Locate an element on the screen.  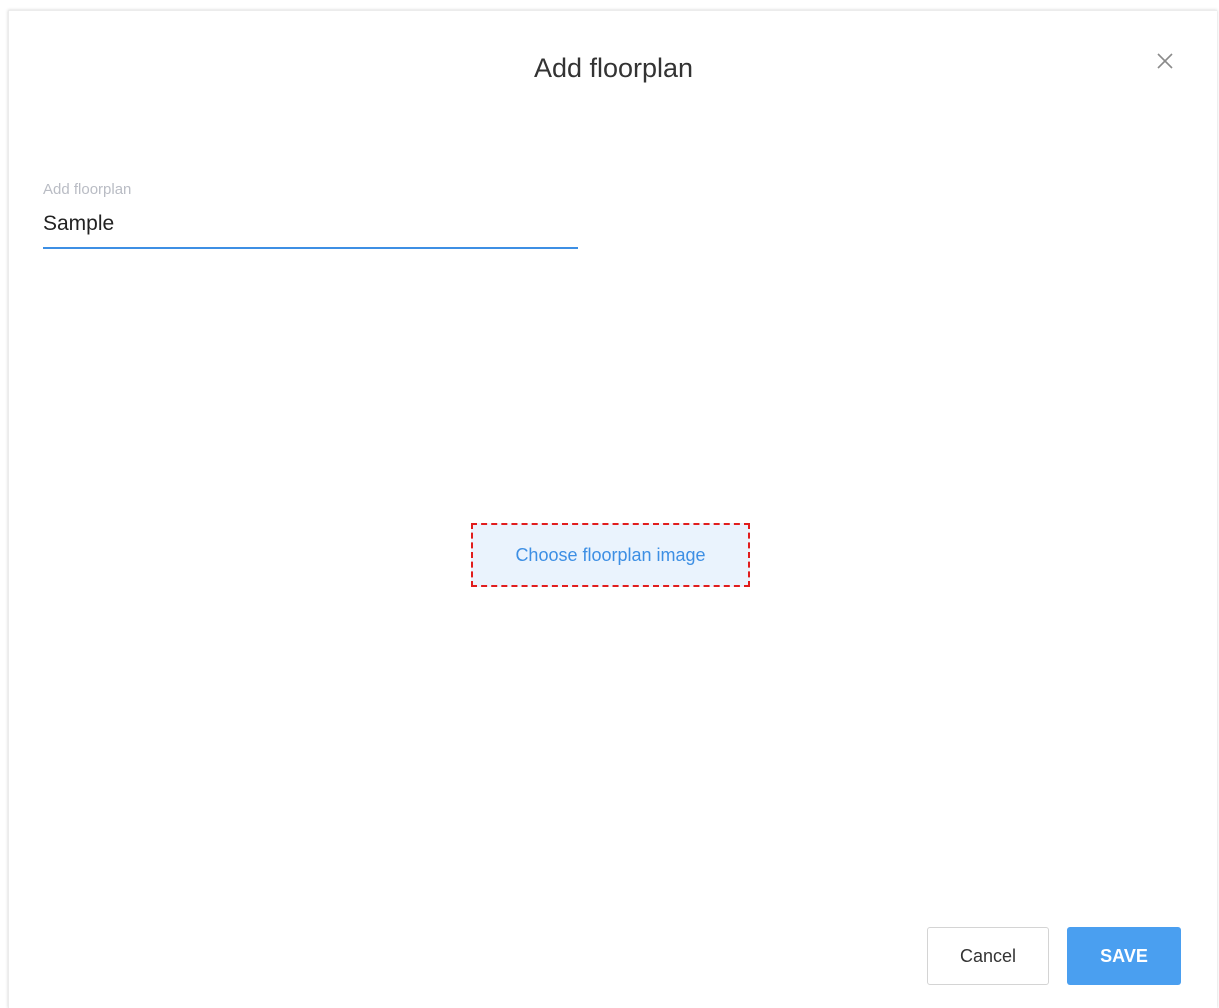
cancel-button-label: Cancel is located at coordinates (988, 955).